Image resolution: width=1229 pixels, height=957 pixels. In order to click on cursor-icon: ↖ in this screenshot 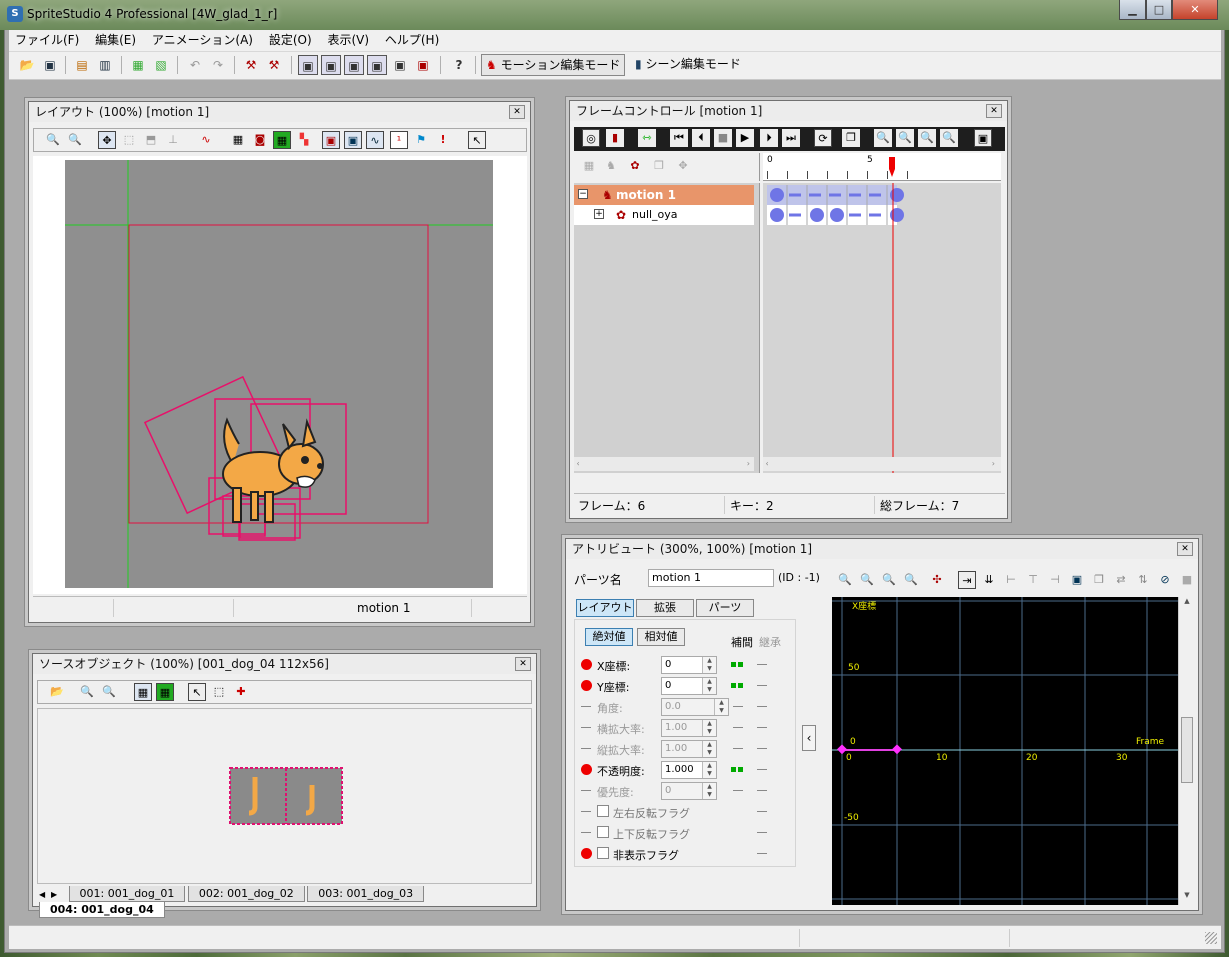, I will do `click(197, 692)`.